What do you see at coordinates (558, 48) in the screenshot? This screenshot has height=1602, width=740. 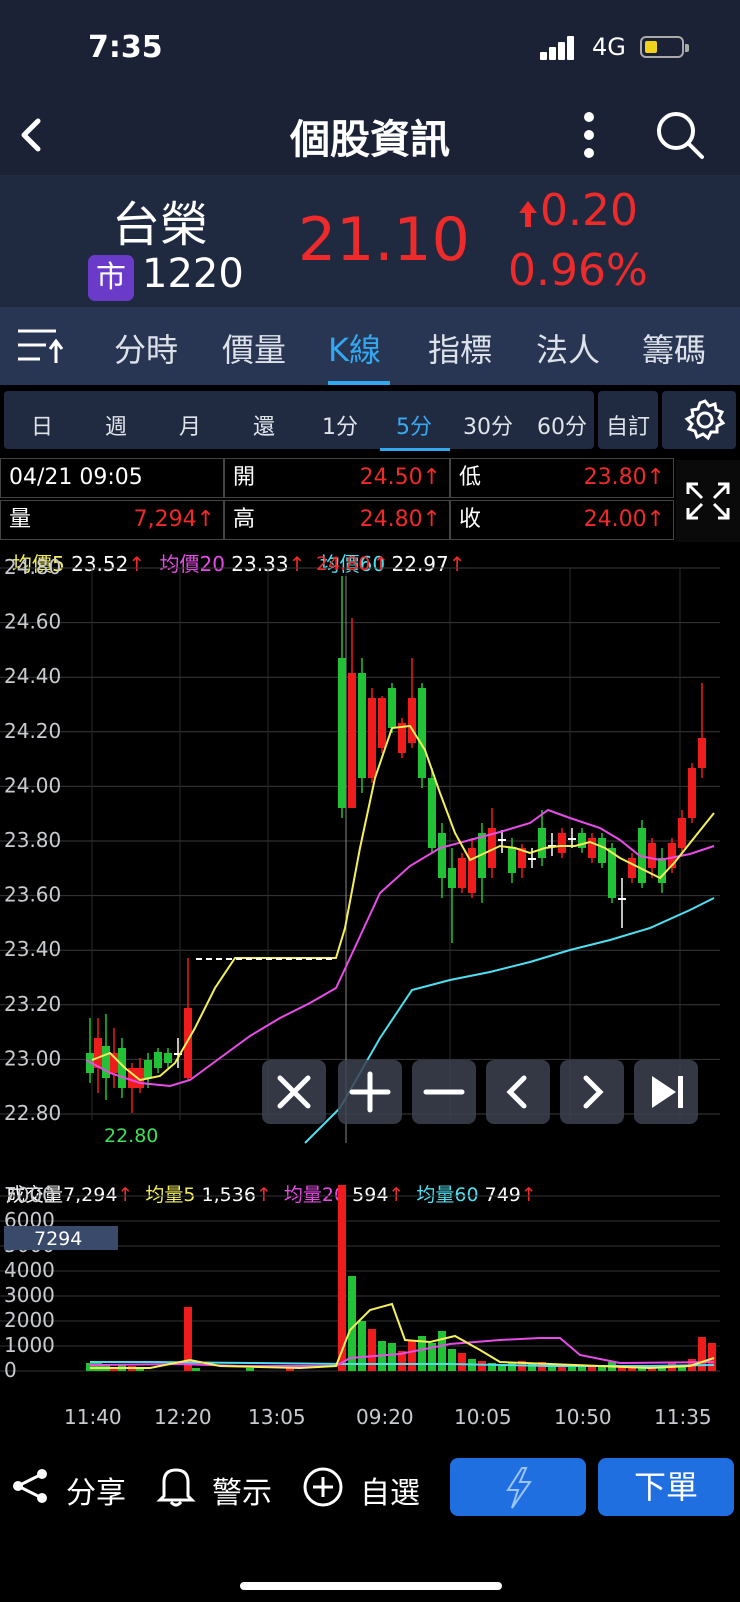 I see `signal-icon` at bounding box center [558, 48].